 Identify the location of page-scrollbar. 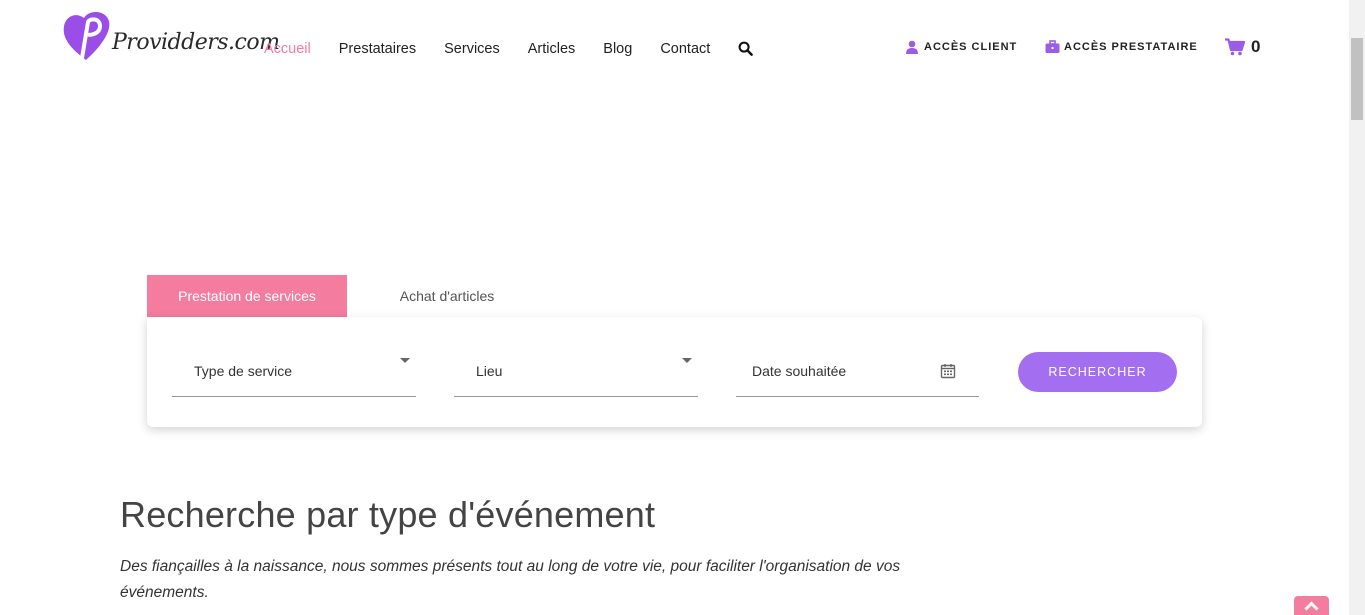
(1357, 307).